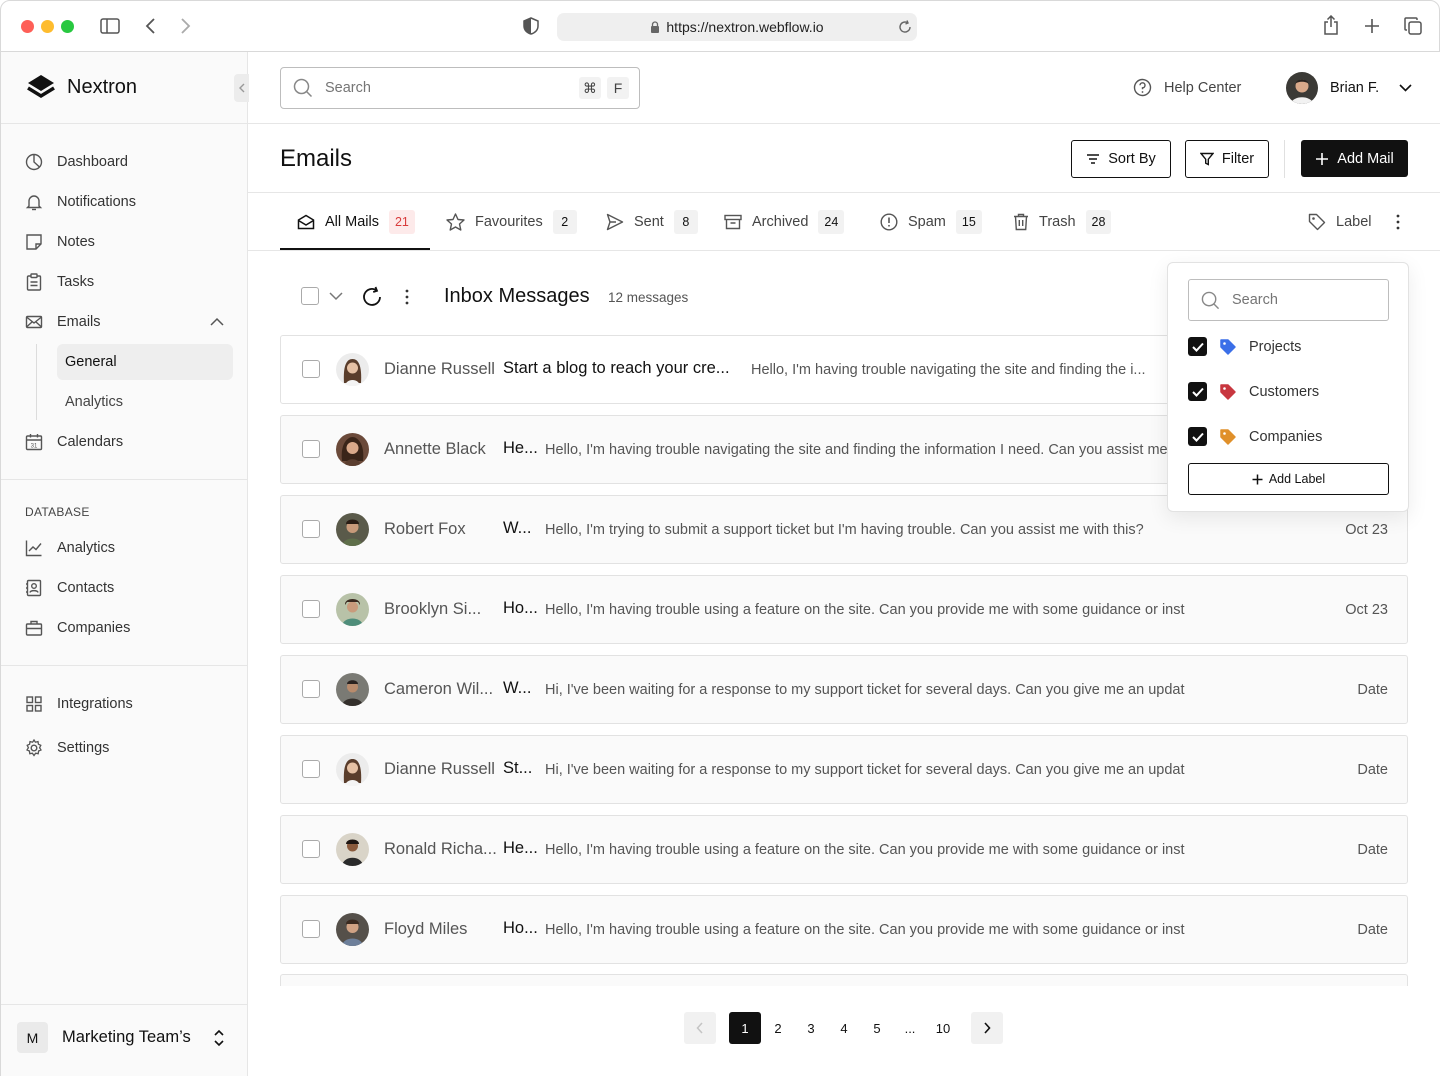 Image resolution: width=1440 pixels, height=1076 pixels. Describe the element at coordinates (943, 1028) in the screenshot. I see `page-button: 10` at that location.